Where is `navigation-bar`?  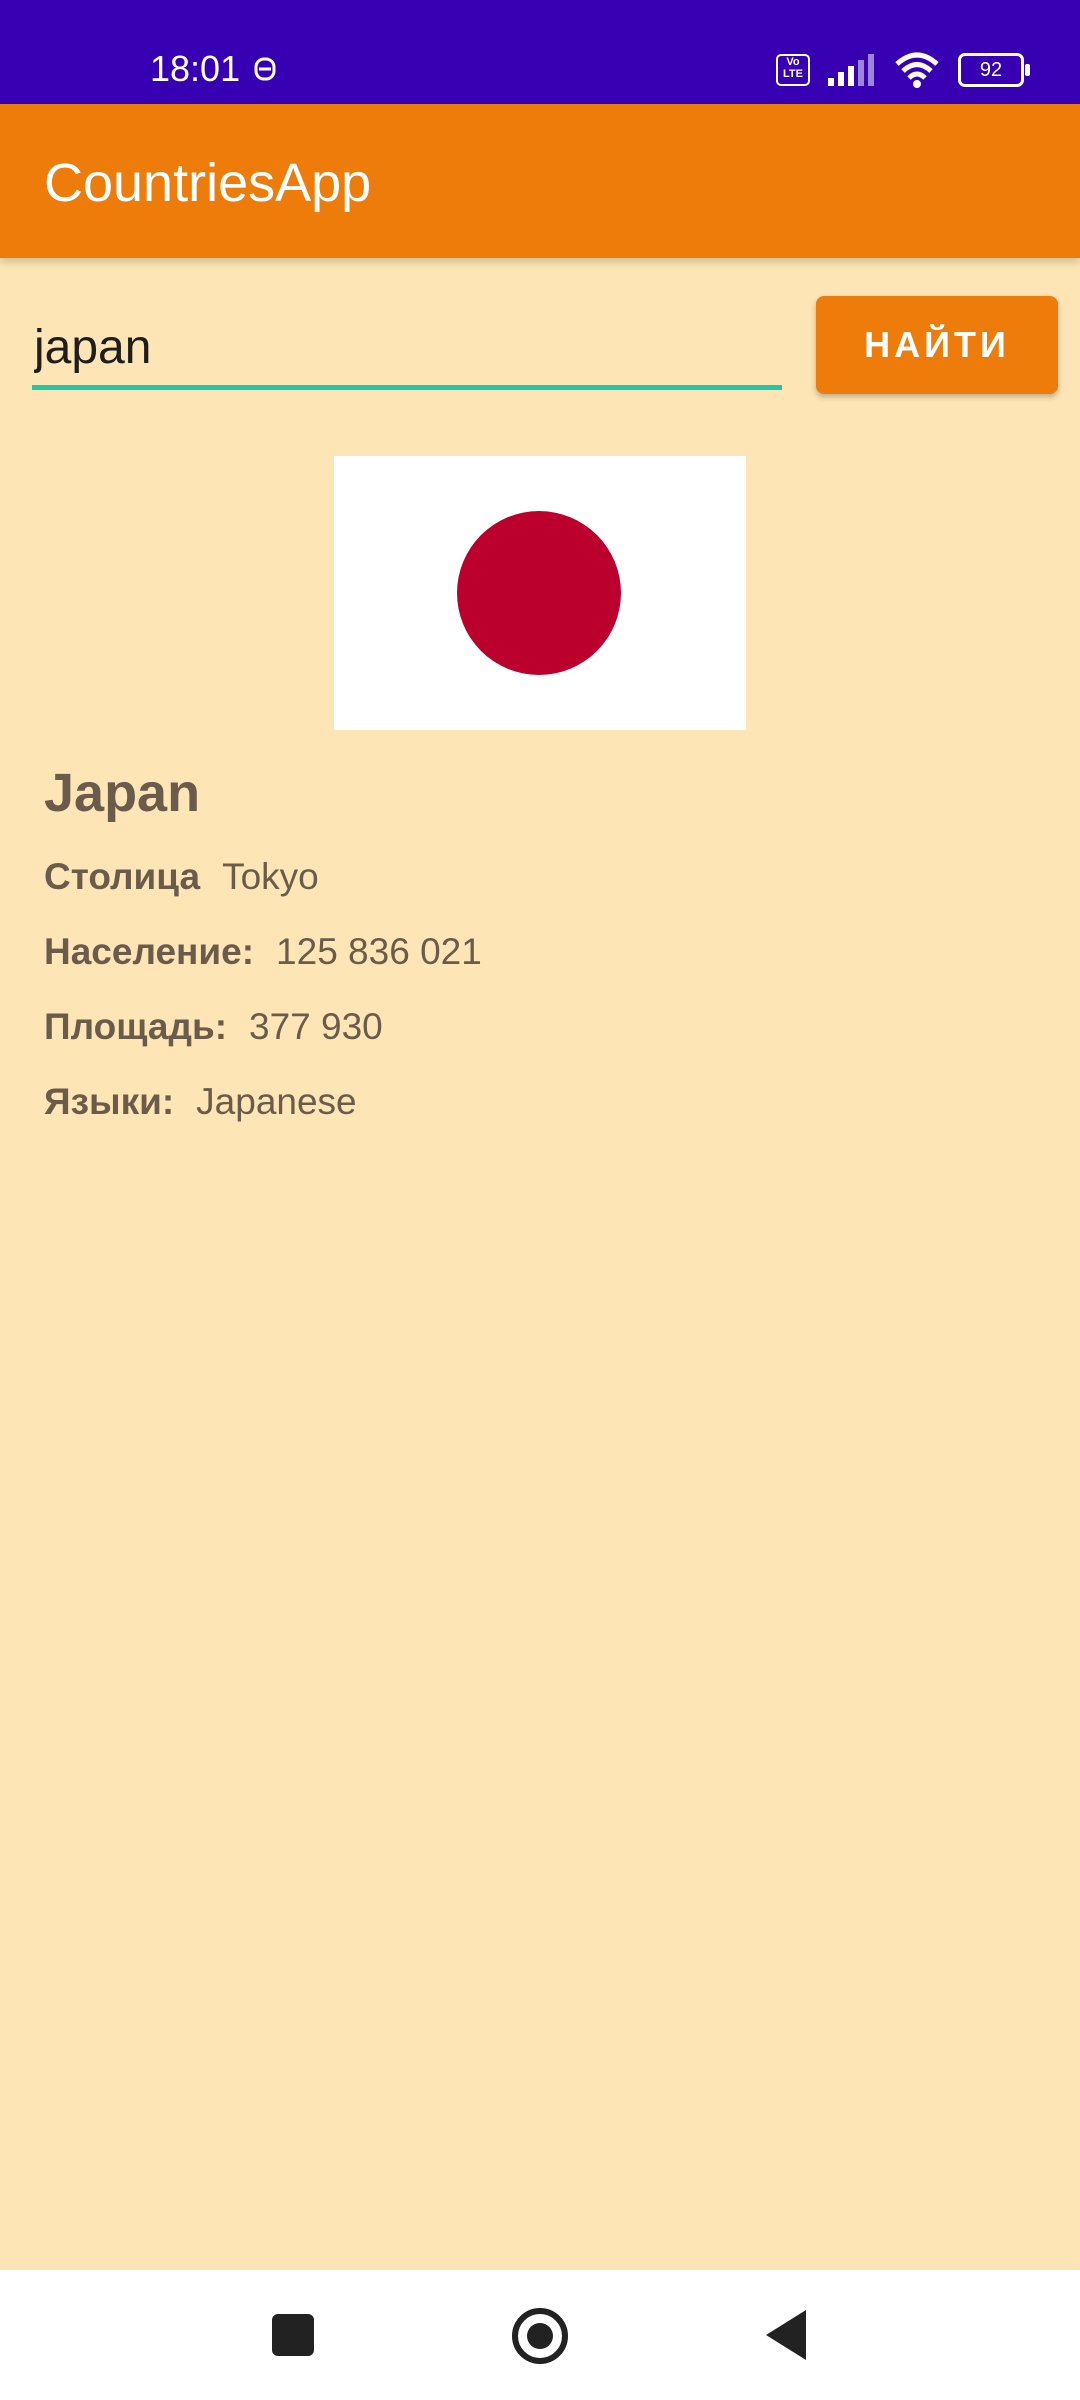
navigation-bar is located at coordinates (540, 2335).